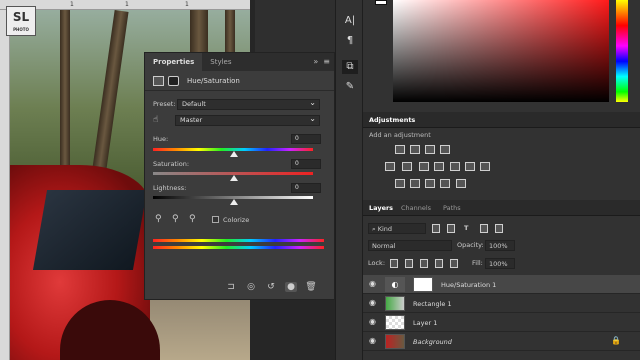 Image resolution: width=640 pixels, height=360 pixels. Describe the element at coordinates (500, 245) in the screenshot. I see `opacity-input: 100%` at that location.